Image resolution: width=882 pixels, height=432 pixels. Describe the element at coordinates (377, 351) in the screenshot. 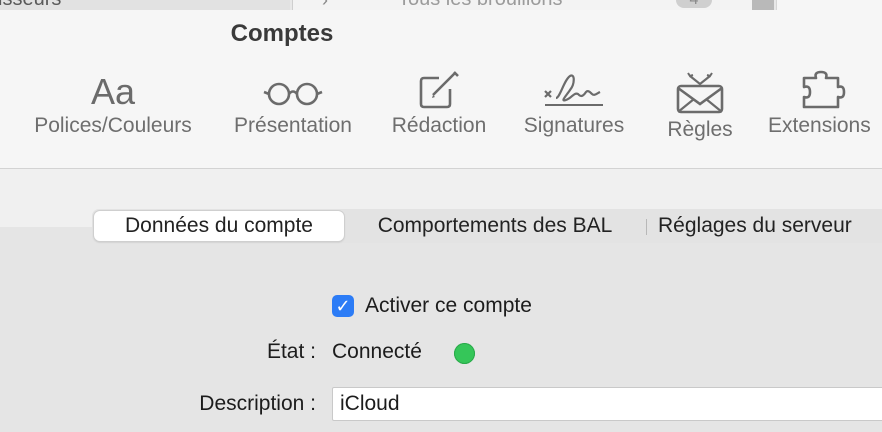

I see `state-value: Connecté` at that location.